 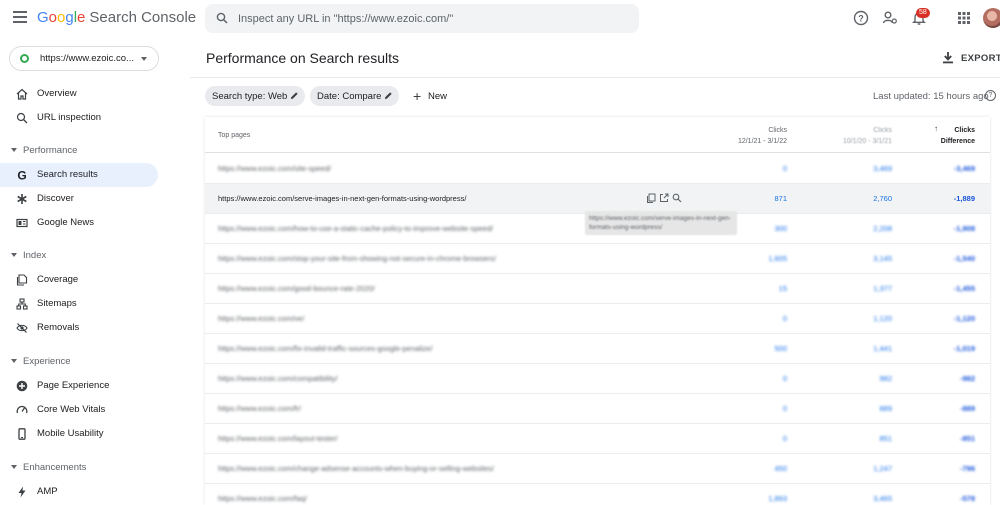 I want to click on clicks-current-value: 450, so click(x=780, y=468).